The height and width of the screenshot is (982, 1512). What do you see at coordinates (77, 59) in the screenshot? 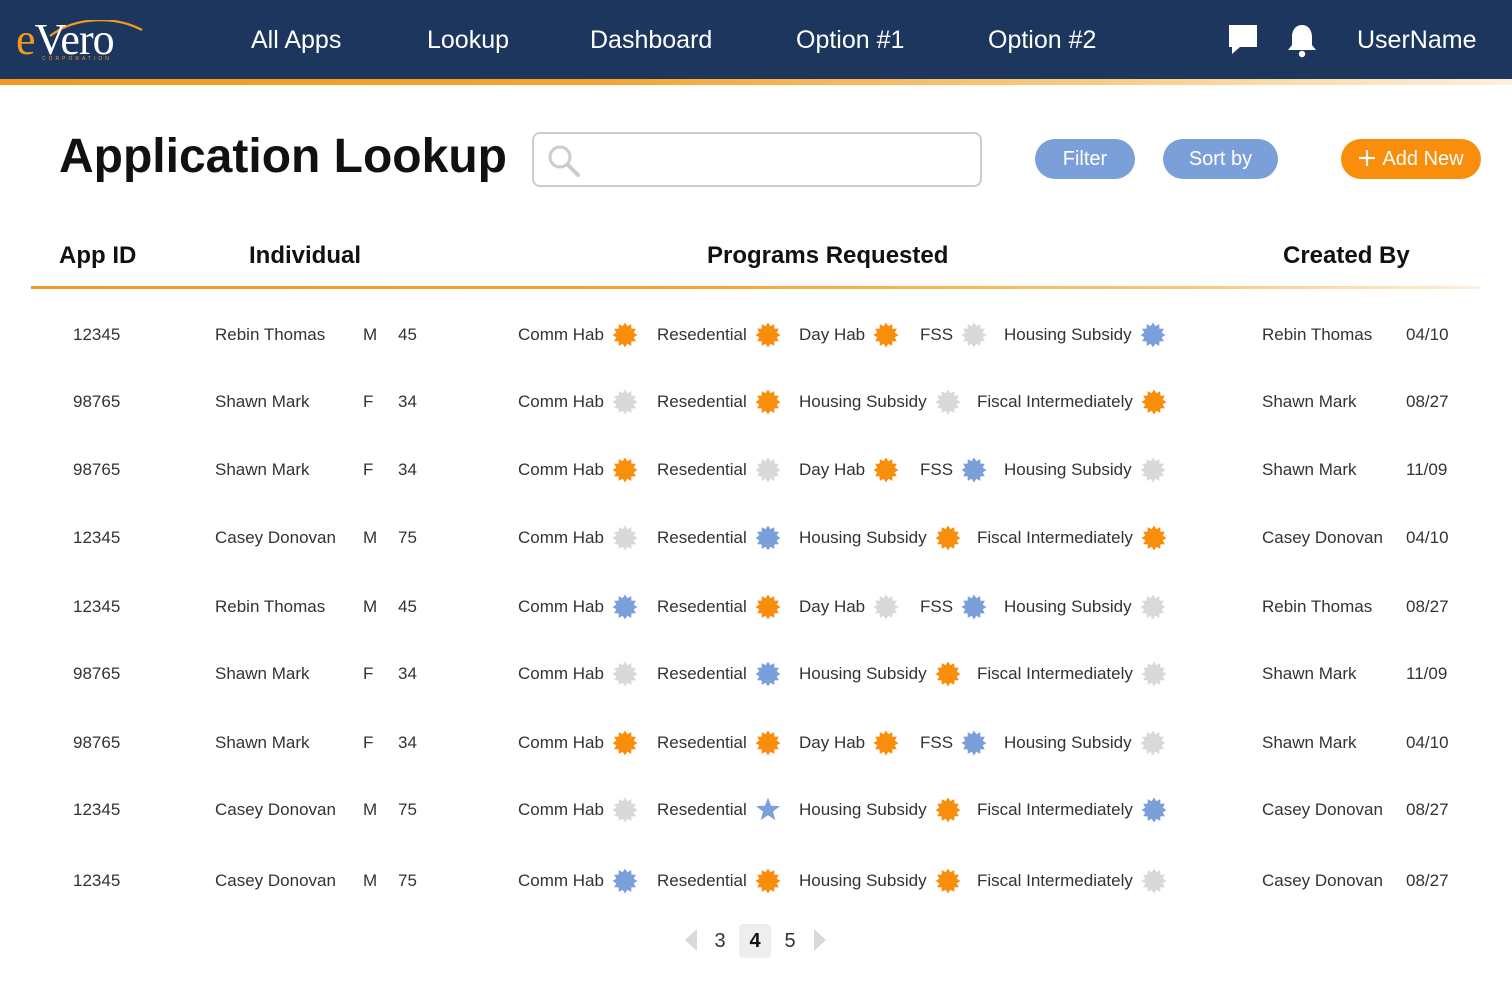
I see `logo-subtext: CORPORATION` at bounding box center [77, 59].